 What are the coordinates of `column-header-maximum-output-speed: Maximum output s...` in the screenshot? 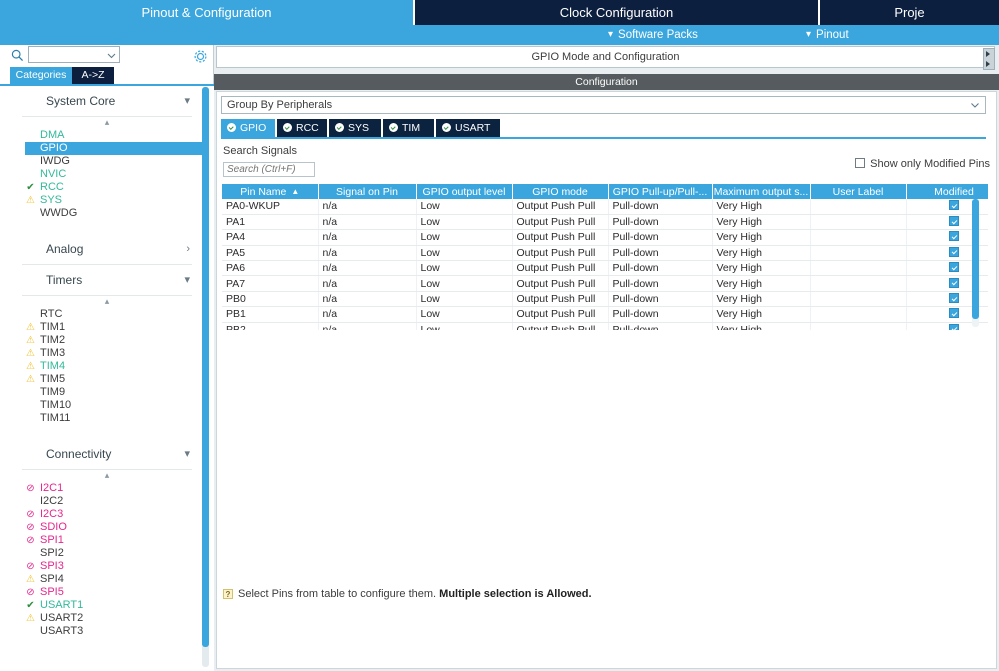 It's located at (761, 191).